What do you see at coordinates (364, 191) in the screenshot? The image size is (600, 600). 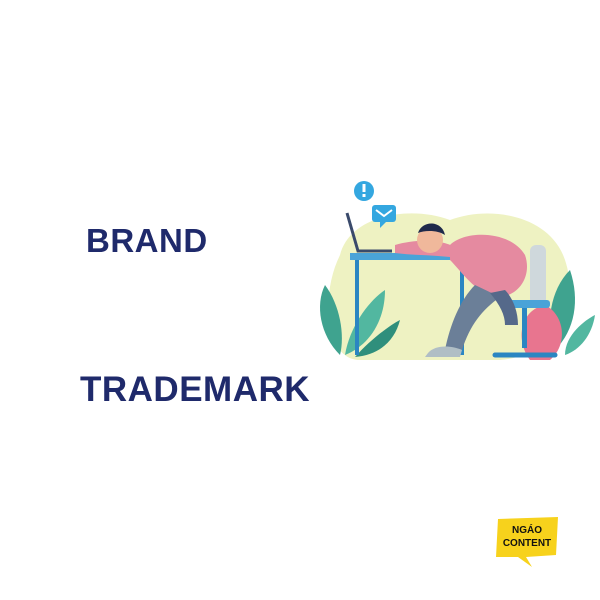 I see `alert-icon` at bounding box center [364, 191].